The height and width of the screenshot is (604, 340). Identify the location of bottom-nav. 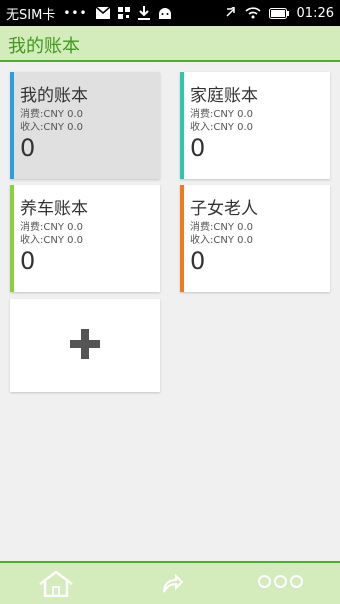
(170, 582).